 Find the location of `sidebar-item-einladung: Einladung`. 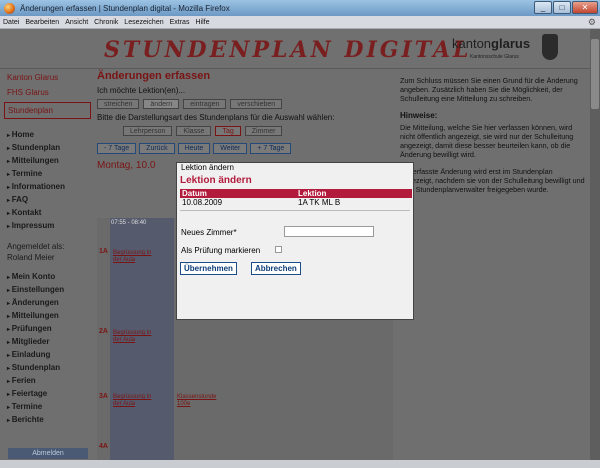

sidebar-item-einladung: Einladung is located at coordinates (47, 355).